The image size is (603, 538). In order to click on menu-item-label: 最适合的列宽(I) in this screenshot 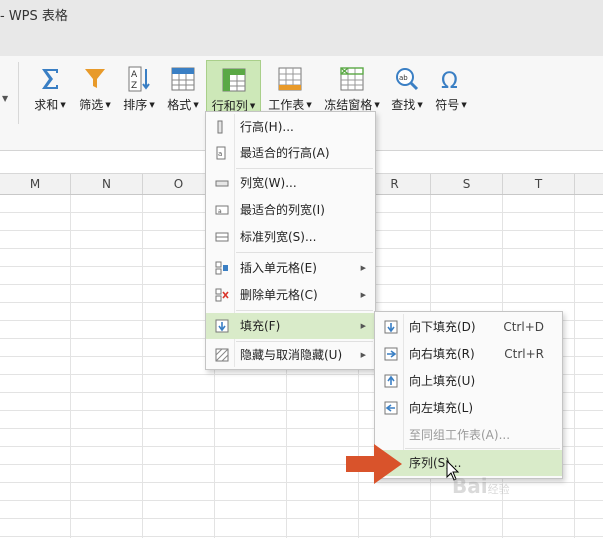, I will do `click(282, 210)`.